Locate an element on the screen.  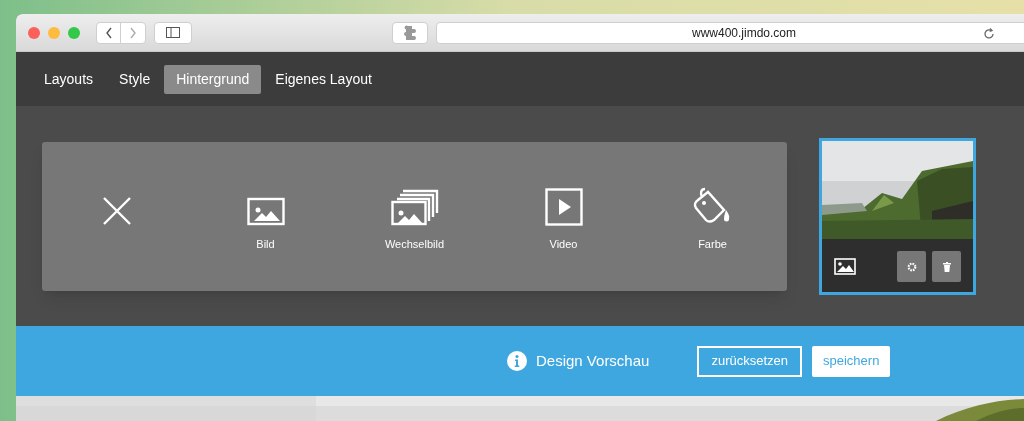
background-thumbnail is located at coordinates (897, 216).